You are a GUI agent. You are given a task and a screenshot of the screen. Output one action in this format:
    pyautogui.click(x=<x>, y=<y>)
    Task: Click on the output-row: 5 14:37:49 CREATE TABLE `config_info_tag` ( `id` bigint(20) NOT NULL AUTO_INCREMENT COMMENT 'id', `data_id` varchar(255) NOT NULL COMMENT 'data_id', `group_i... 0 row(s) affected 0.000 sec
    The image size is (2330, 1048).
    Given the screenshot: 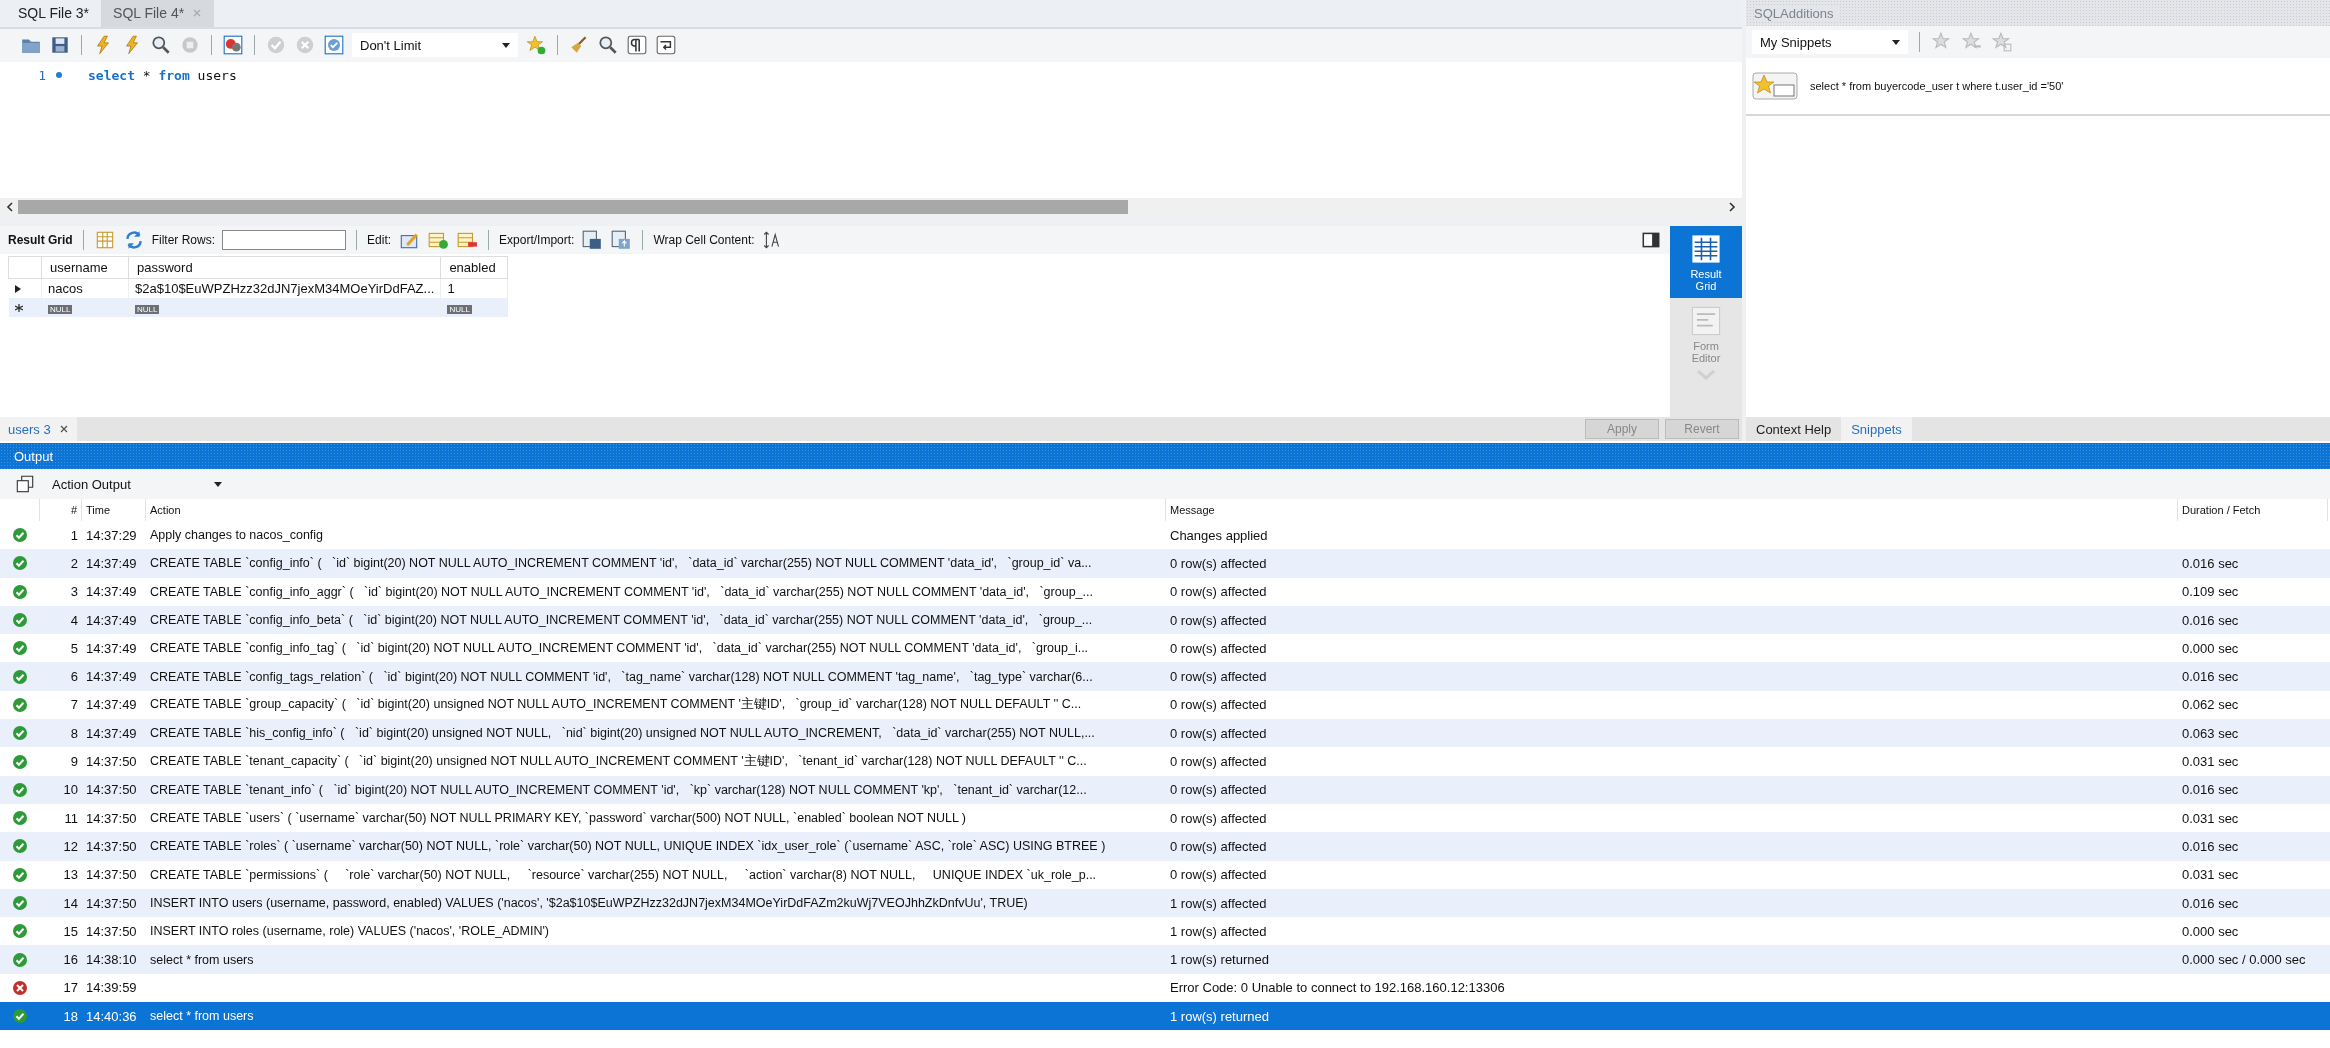 What is the action you would take?
    pyautogui.click(x=1165, y=648)
    